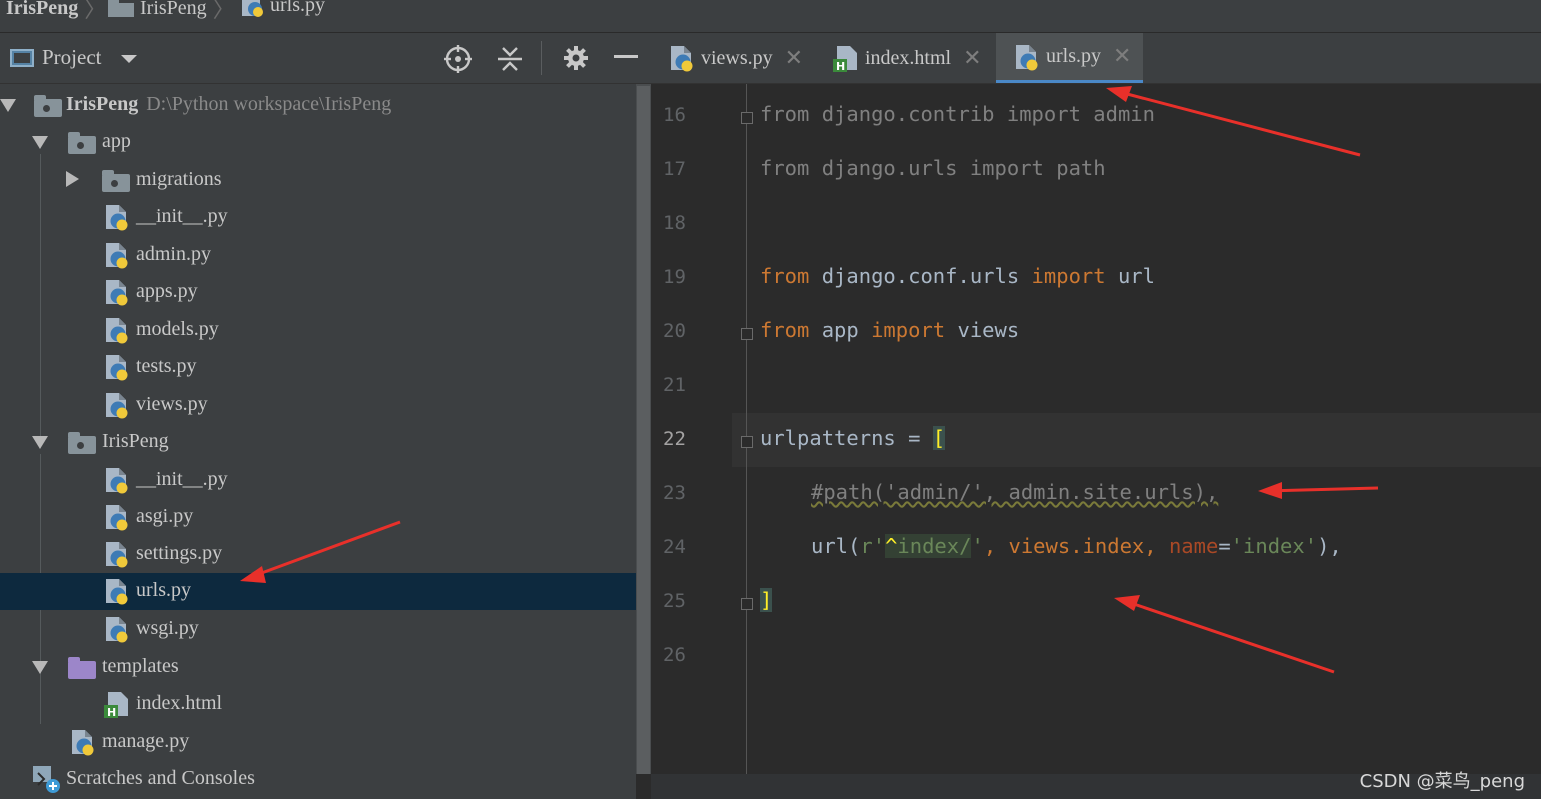  What do you see at coordinates (111, 712) in the screenshot?
I see `svg-text: H` at bounding box center [111, 712].